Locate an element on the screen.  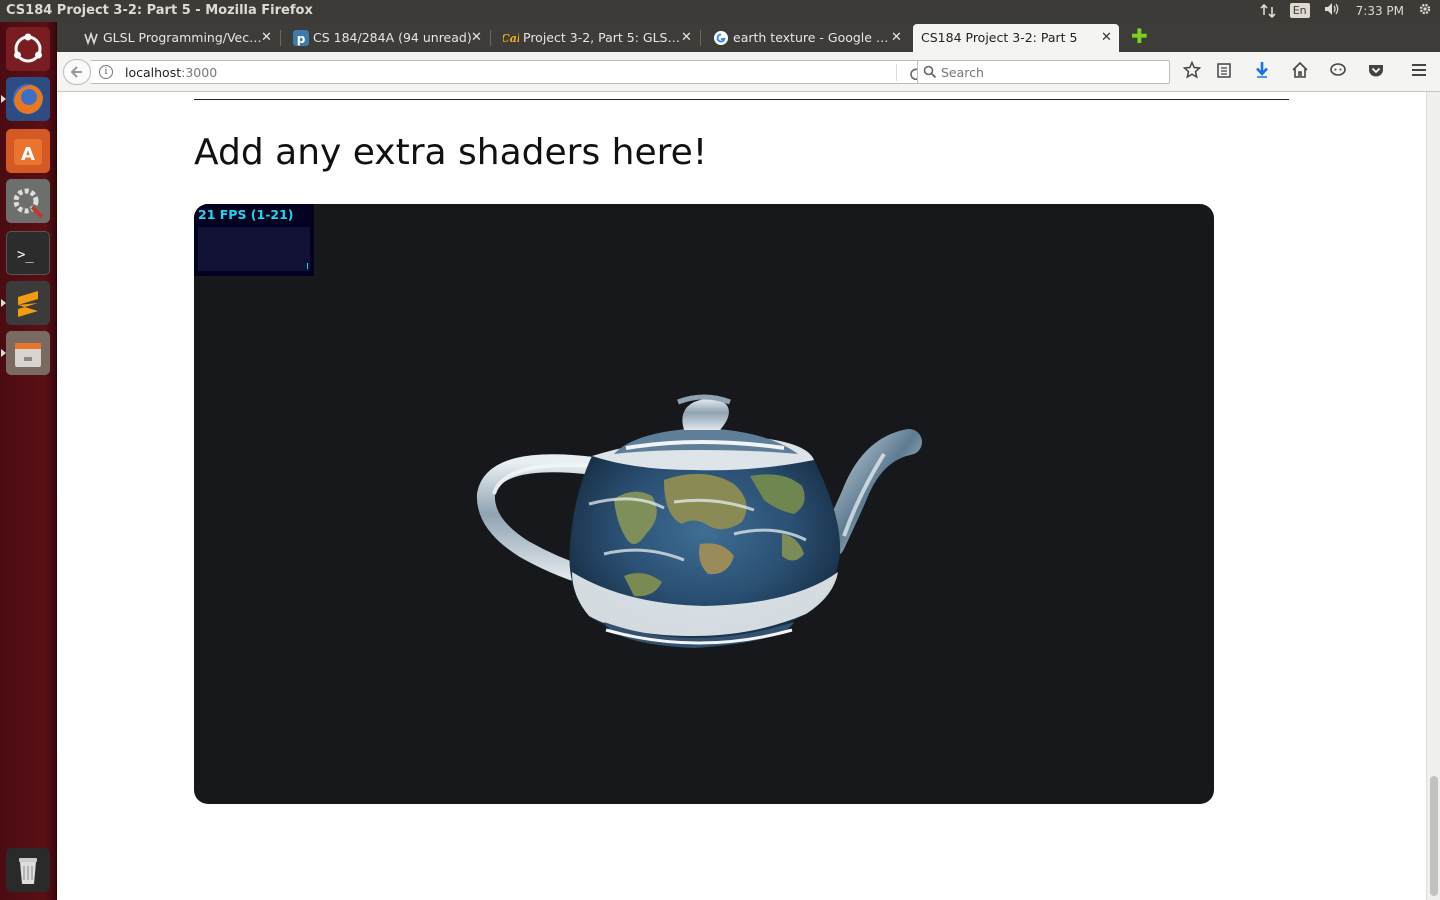
tab-cs184-project-part5: CS184 Project 3-2: Part 5 ✕ is located at coordinates (1016, 38).